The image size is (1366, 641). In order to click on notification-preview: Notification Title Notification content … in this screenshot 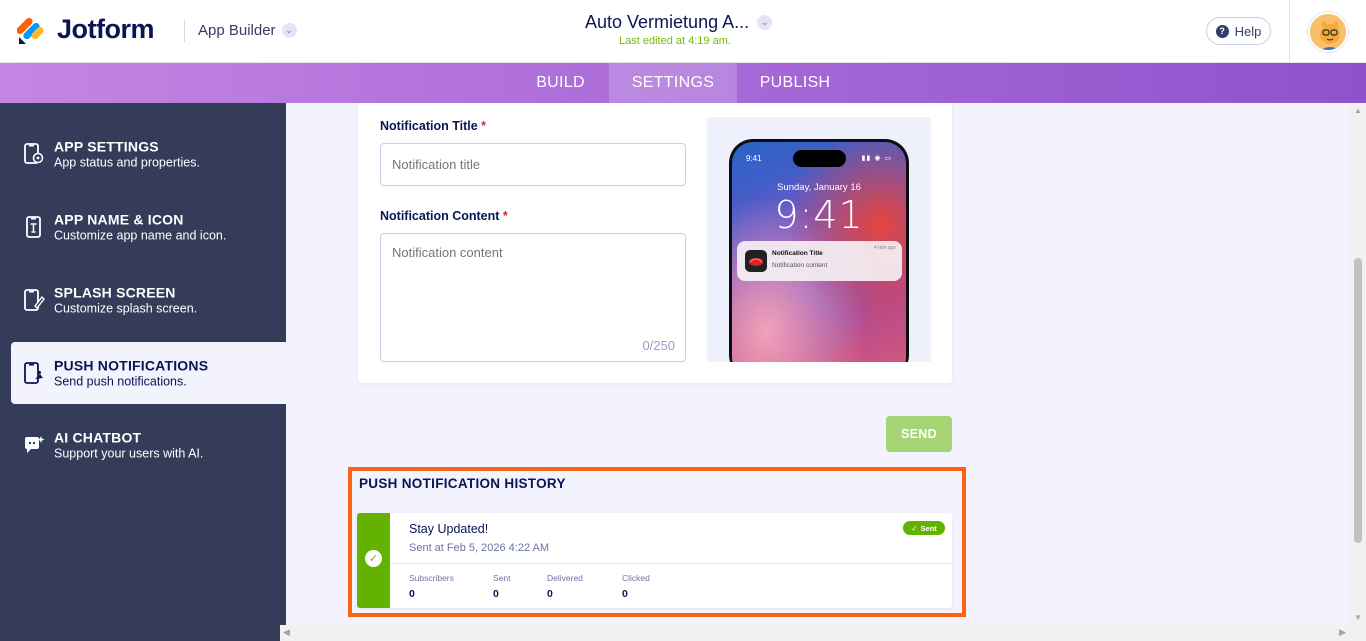, I will do `click(819, 261)`.